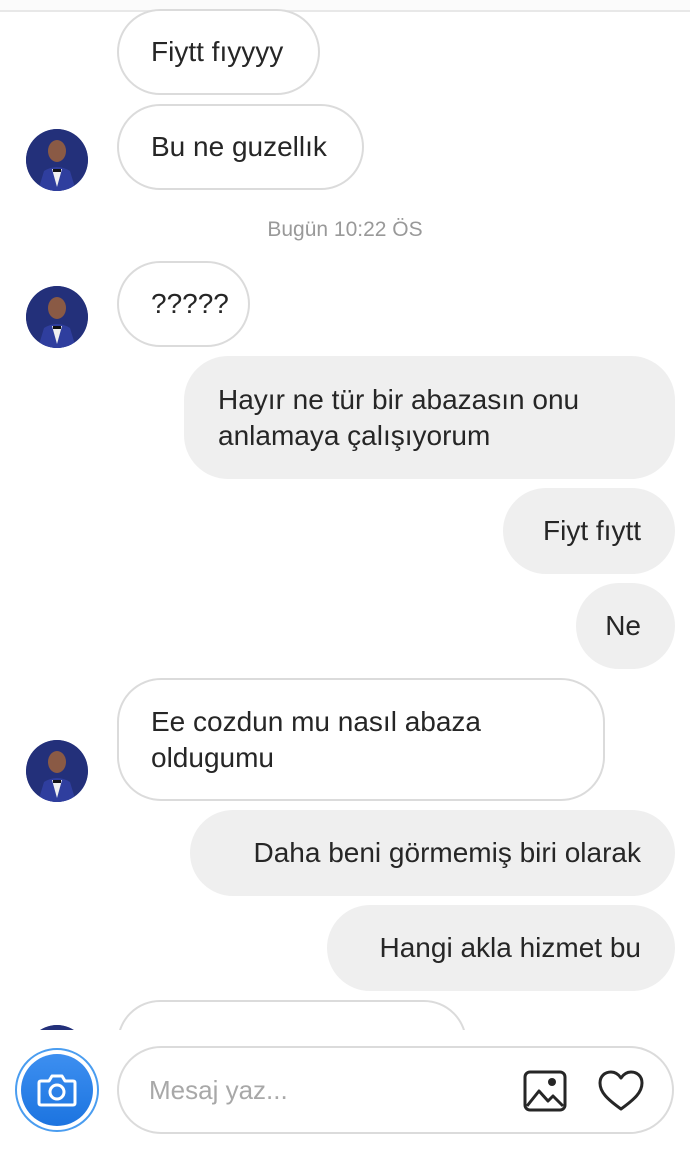 The height and width of the screenshot is (1151, 690). I want to click on heart-icon, so click(621, 1090).